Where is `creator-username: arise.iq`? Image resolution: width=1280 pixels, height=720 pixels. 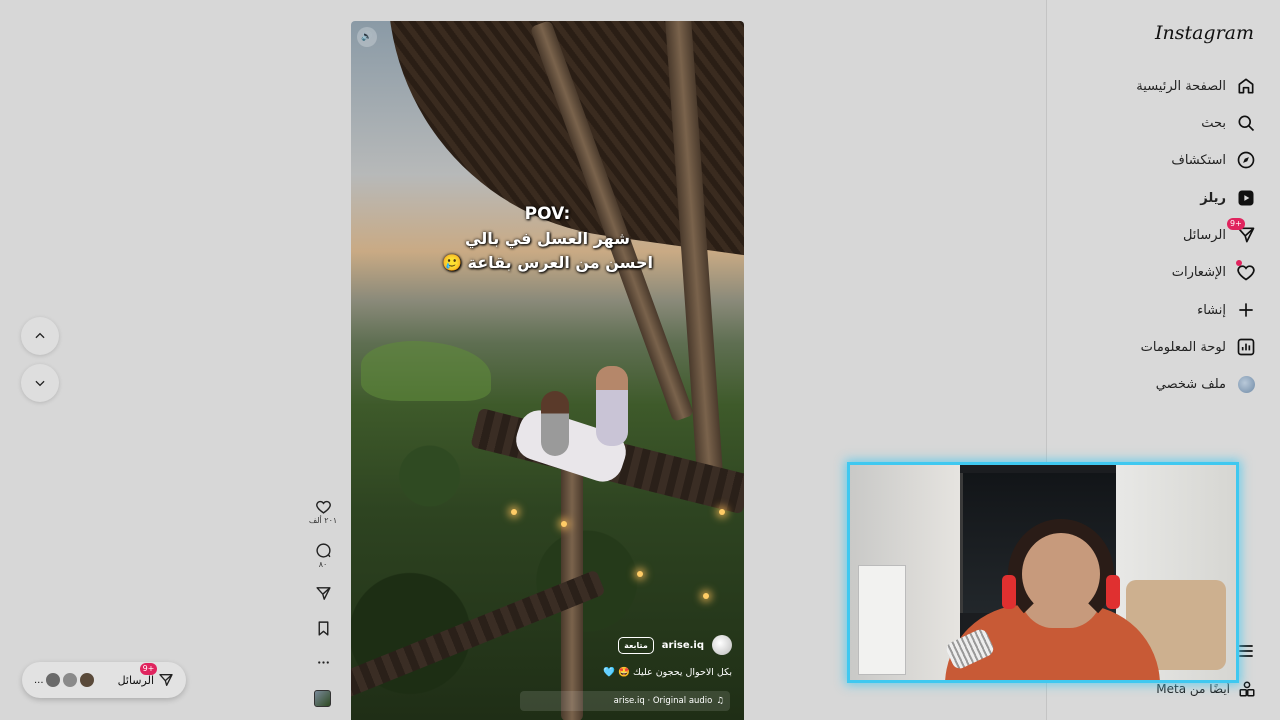
creator-username: arise.iq is located at coordinates (683, 645).